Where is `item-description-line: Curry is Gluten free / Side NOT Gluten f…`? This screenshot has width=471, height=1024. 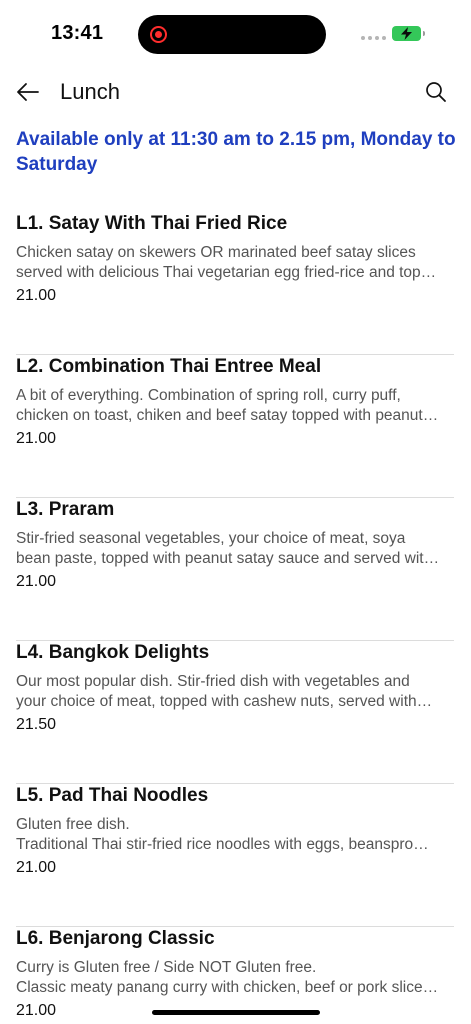
item-description-line: Curry is Gluten free / Side NOT Gluten f… is located at coordinates (166, 967).